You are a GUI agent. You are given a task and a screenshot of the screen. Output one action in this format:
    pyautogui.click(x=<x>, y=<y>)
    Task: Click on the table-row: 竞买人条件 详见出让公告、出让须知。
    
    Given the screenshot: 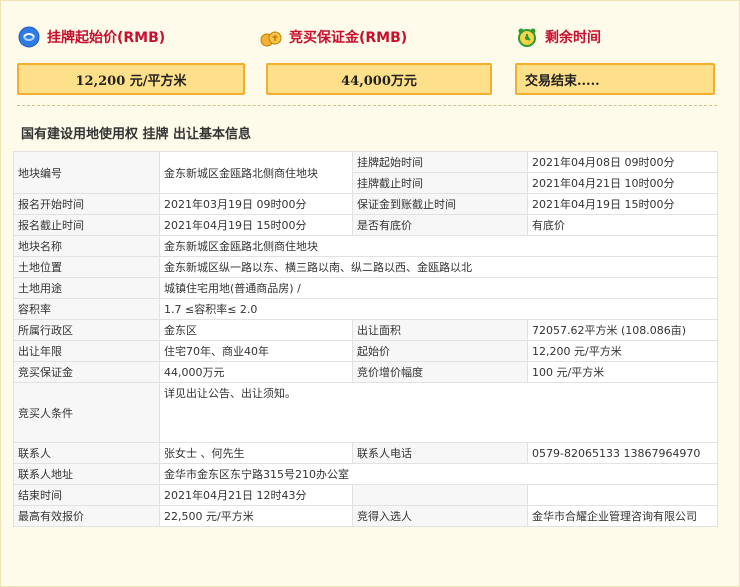 What is the action you would take?
    pyautogui.click(x=365, y=412)
    